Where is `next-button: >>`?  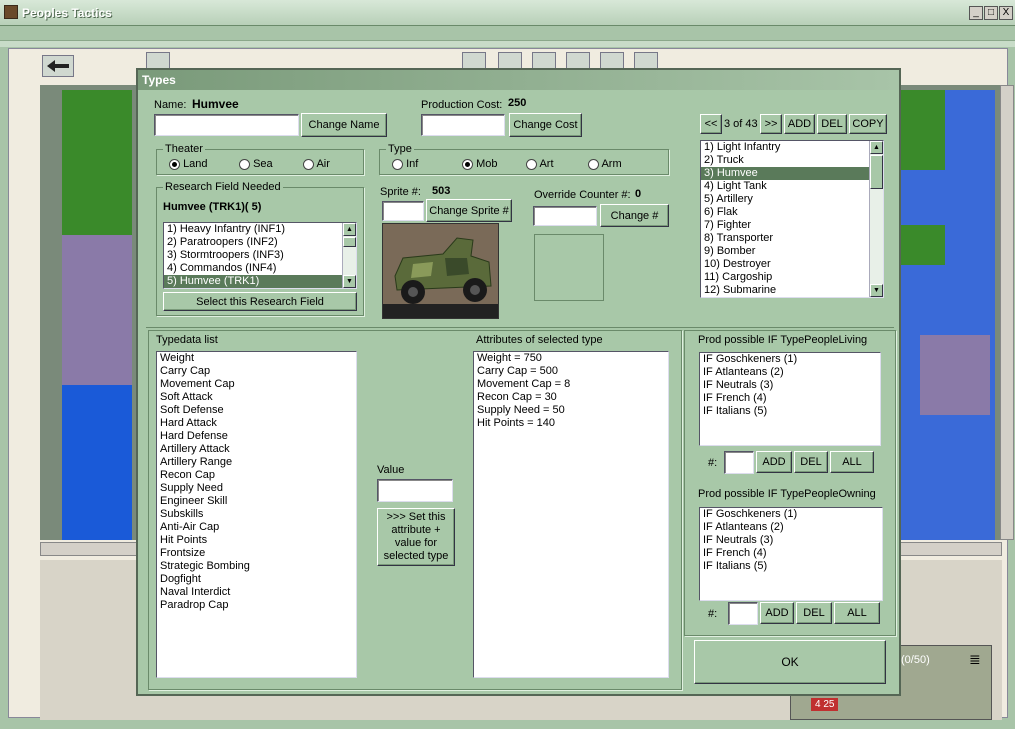 next-button: >> is located at coordinates (771, 124).